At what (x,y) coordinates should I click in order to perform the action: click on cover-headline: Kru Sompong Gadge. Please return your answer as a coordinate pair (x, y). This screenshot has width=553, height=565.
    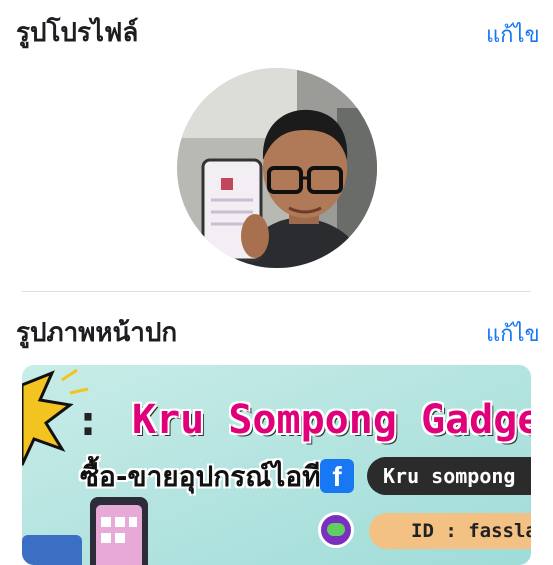
    Looking at the image, I should click on (331, 420).